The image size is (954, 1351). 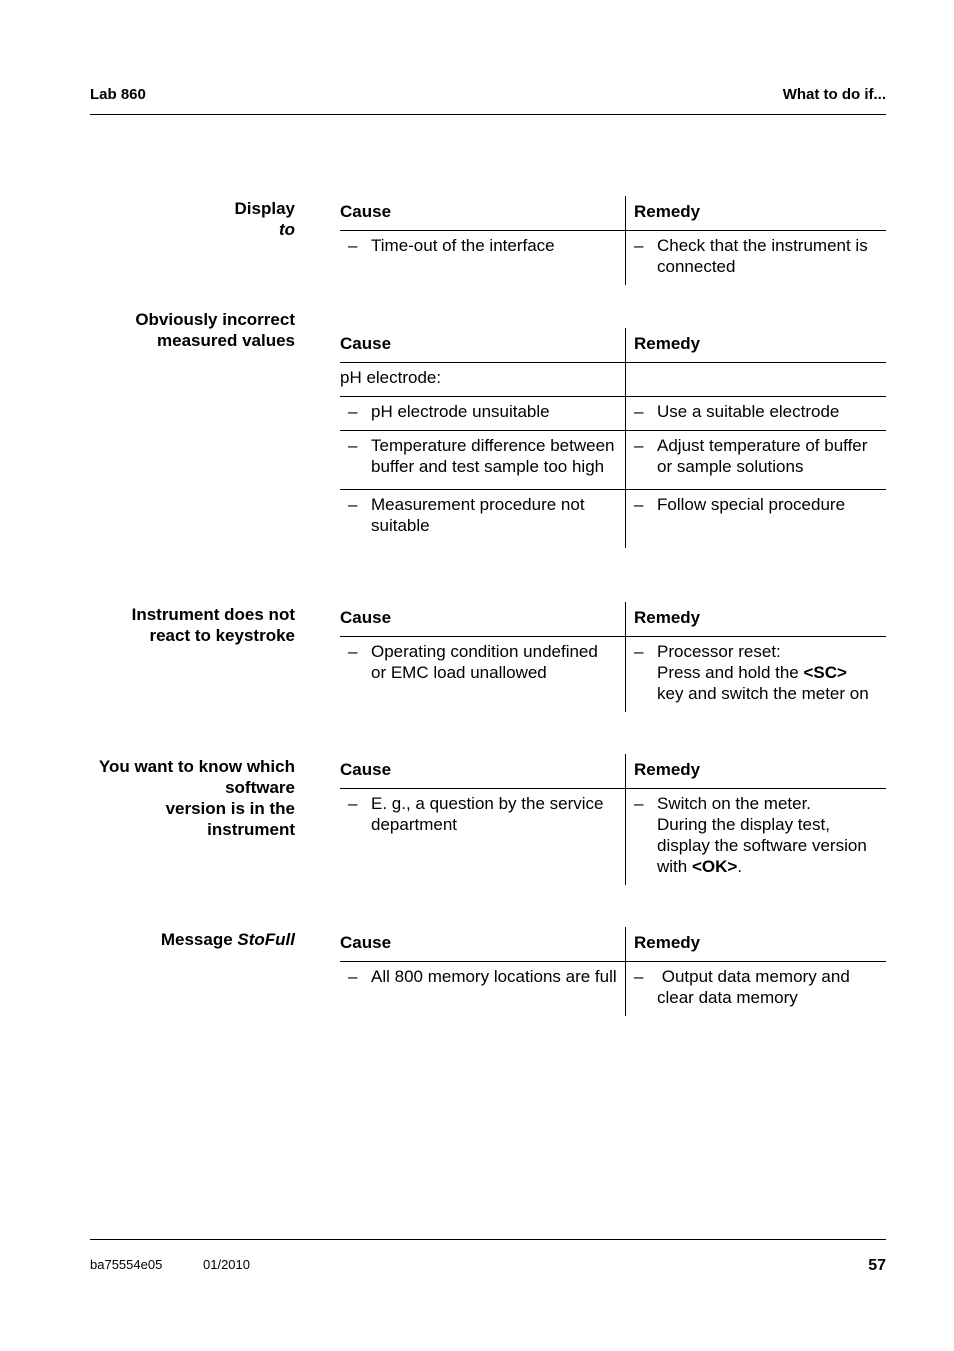 What do you see at coordinates (226, 340) in the screenshot?
I see `heading-line: measured values` at bounding box center [226, 340].